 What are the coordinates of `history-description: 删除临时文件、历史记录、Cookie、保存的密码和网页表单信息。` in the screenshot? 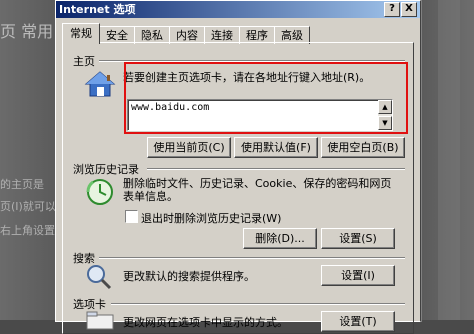 It's located at (257, 190).